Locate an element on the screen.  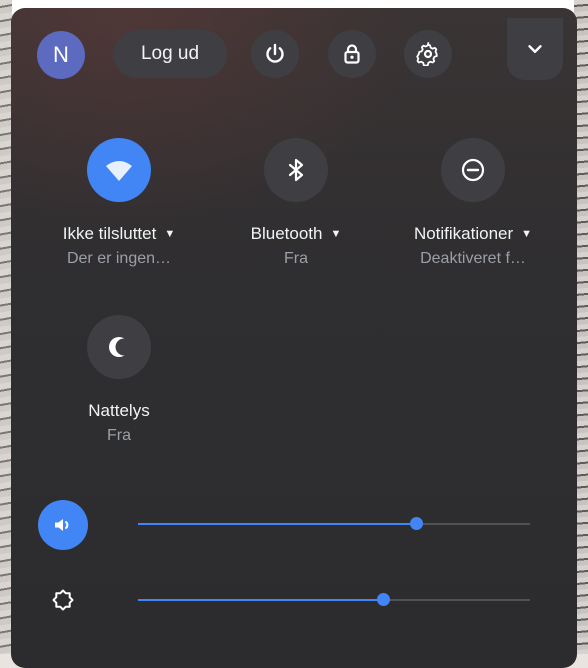
wifi-icon is located at coordinates (119, 171).